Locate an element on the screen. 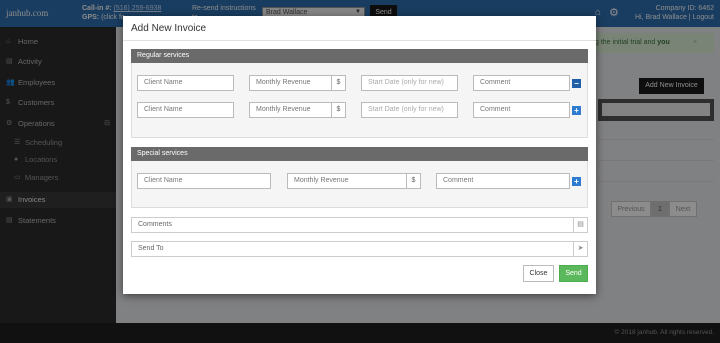 Image resolution: width=720 pixels, height=343 pixels. section-heading: Special services is located at coordinates (359, 154).